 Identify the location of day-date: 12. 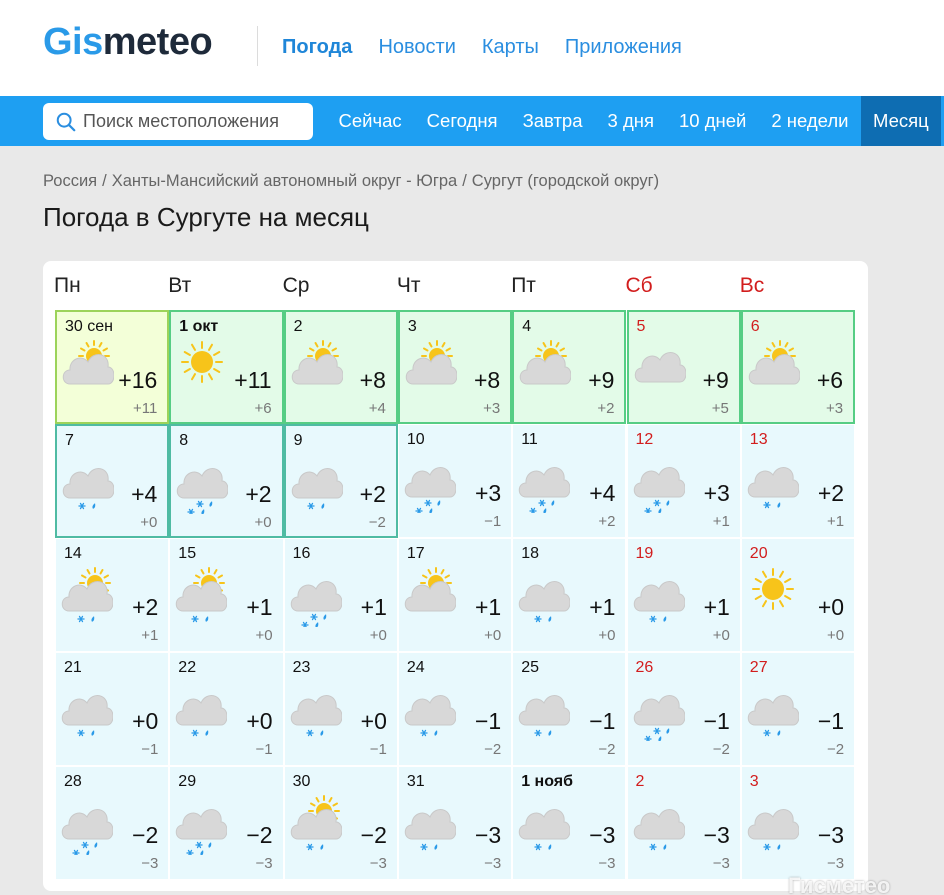
(644, 439).